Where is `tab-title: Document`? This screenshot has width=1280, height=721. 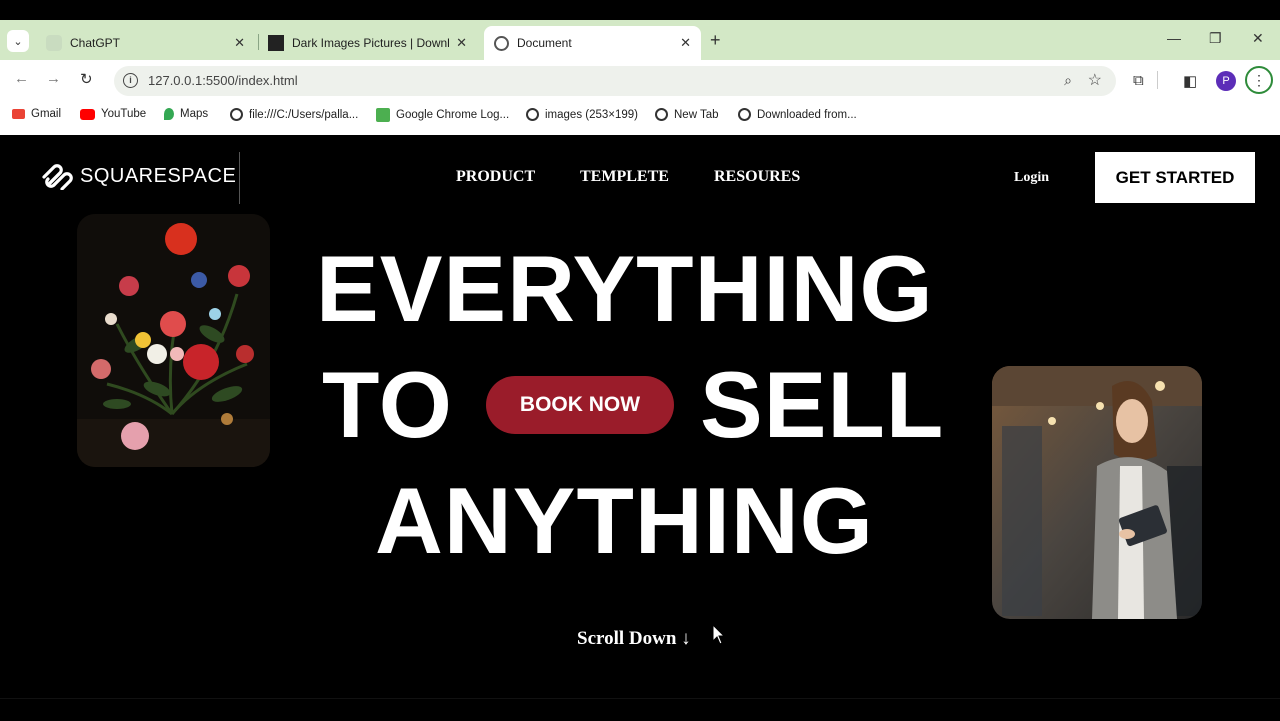
tab-title: Document is located at coordinates (544, 43).